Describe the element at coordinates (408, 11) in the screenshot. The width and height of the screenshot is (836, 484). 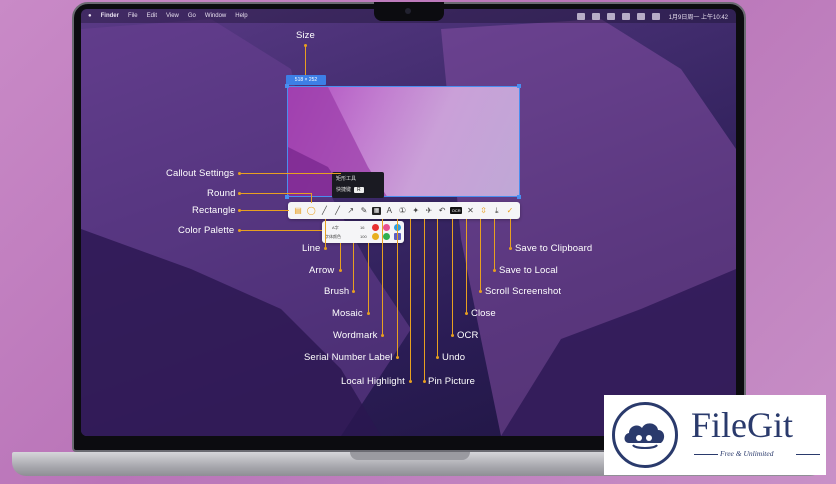
I see `camera-icon` at that location.